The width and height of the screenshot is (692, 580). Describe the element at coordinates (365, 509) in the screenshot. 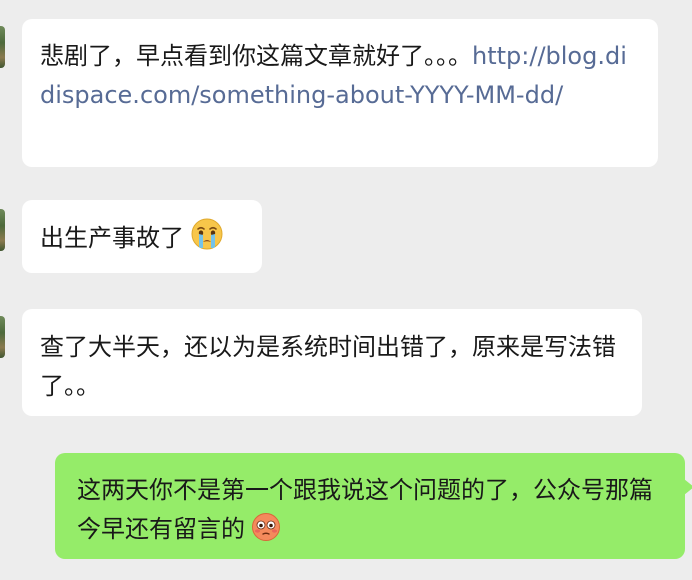

I see `message-text: 这两天你不是第一个跟我说这个问题的了，公众号那篇今早还有留言的` at that location.